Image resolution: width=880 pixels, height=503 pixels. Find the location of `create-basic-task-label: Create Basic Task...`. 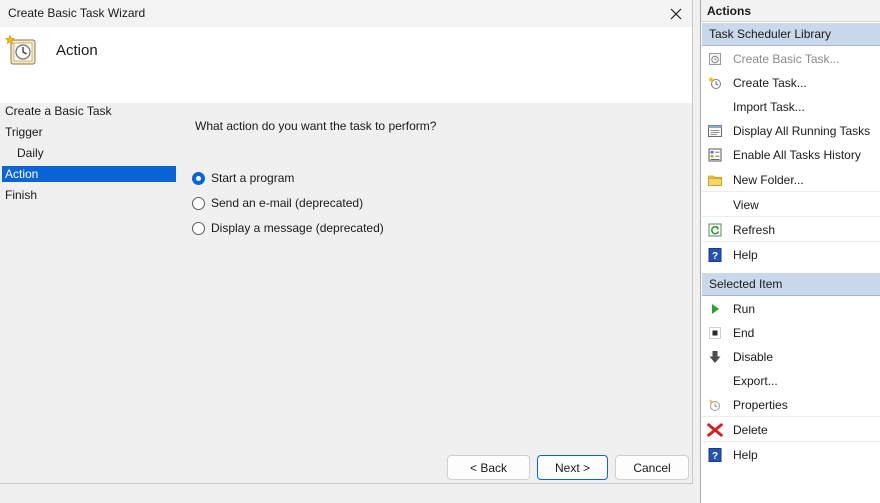

create-basic-task-label: Create Basic Task... is located at coordinates (786, 59).